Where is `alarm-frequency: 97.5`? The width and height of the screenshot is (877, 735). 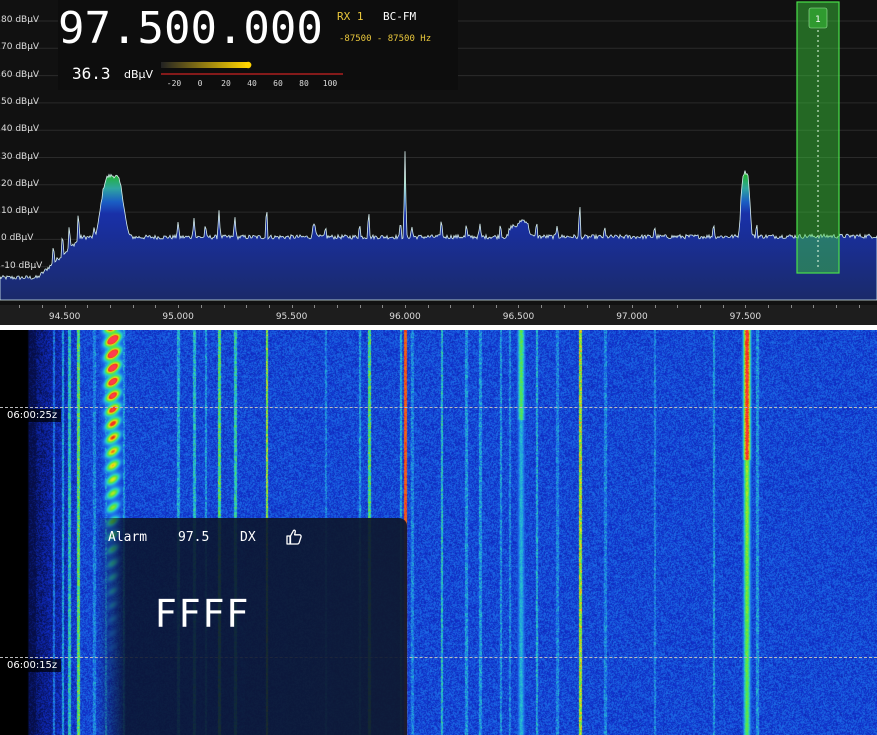 alarm-frequency: 97.5 is located at coordinates (194, 537).